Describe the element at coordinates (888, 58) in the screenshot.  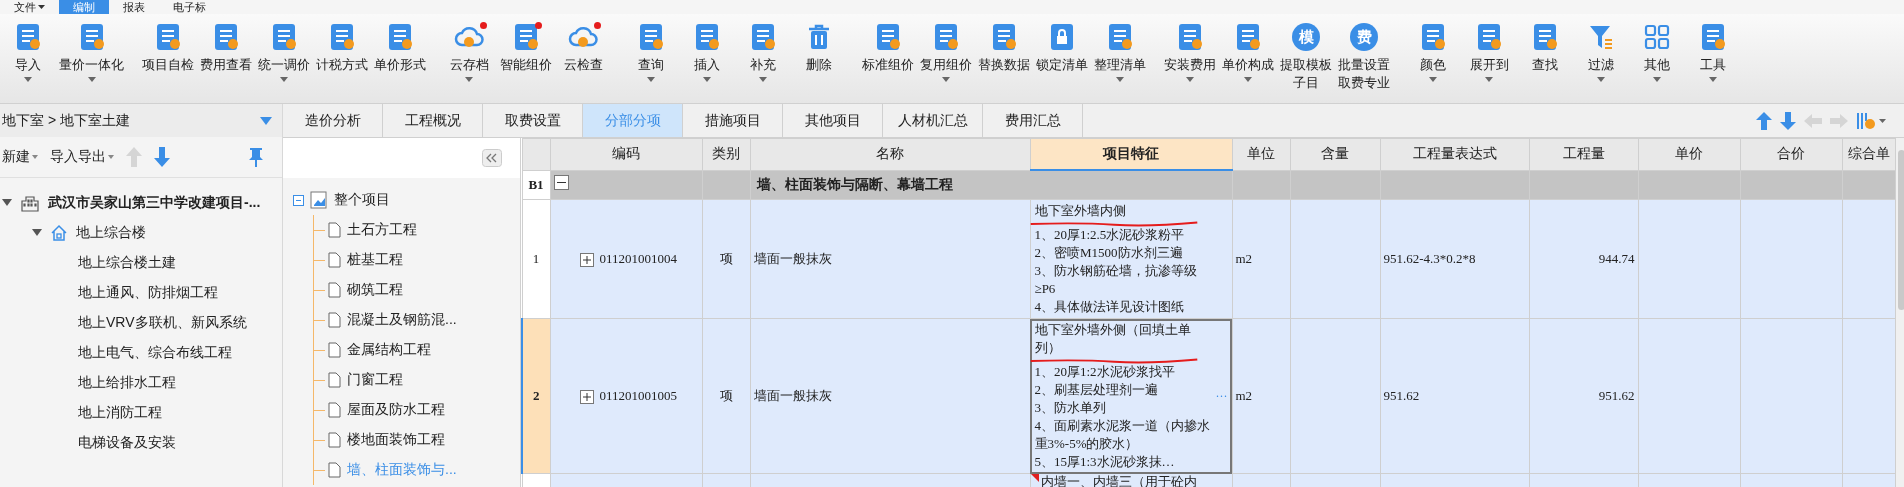
I see `toolbar-button: 标准组价` at that location.